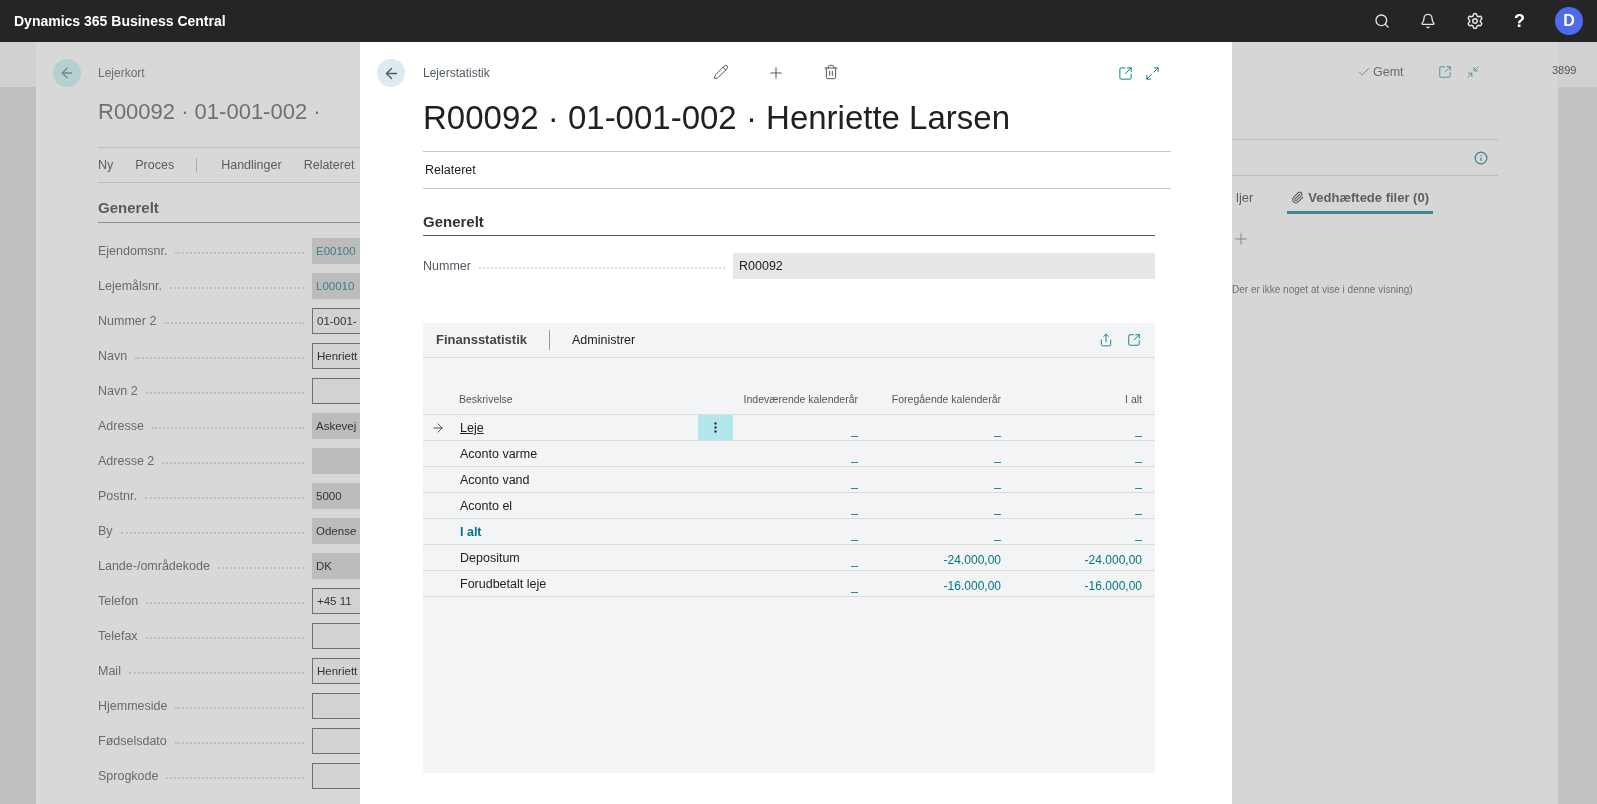 The width and height of the screenshot is (1597, 804). I want to click on field-label: Navn 2, so click(118, 390).